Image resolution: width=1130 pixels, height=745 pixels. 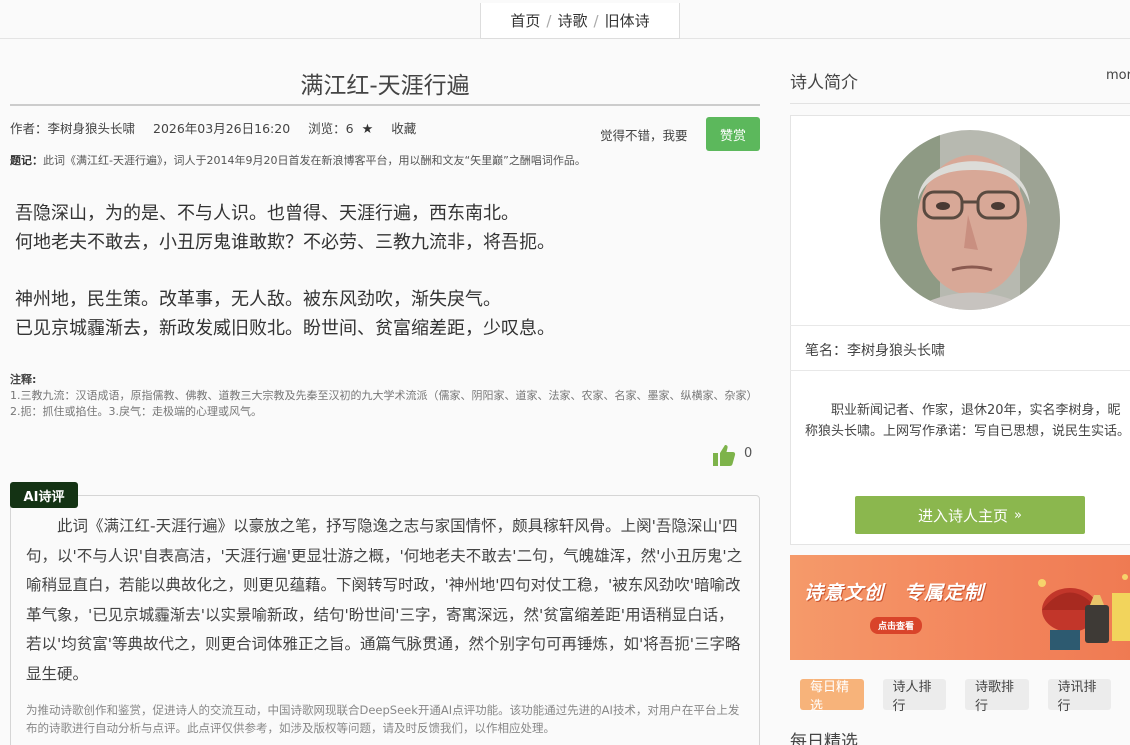 I want to click on poem-meta: 作者：李树身狼头长啸 2026年03月26日16:20 浏览：6 ★ 收藏, so click(x=220, y=127).